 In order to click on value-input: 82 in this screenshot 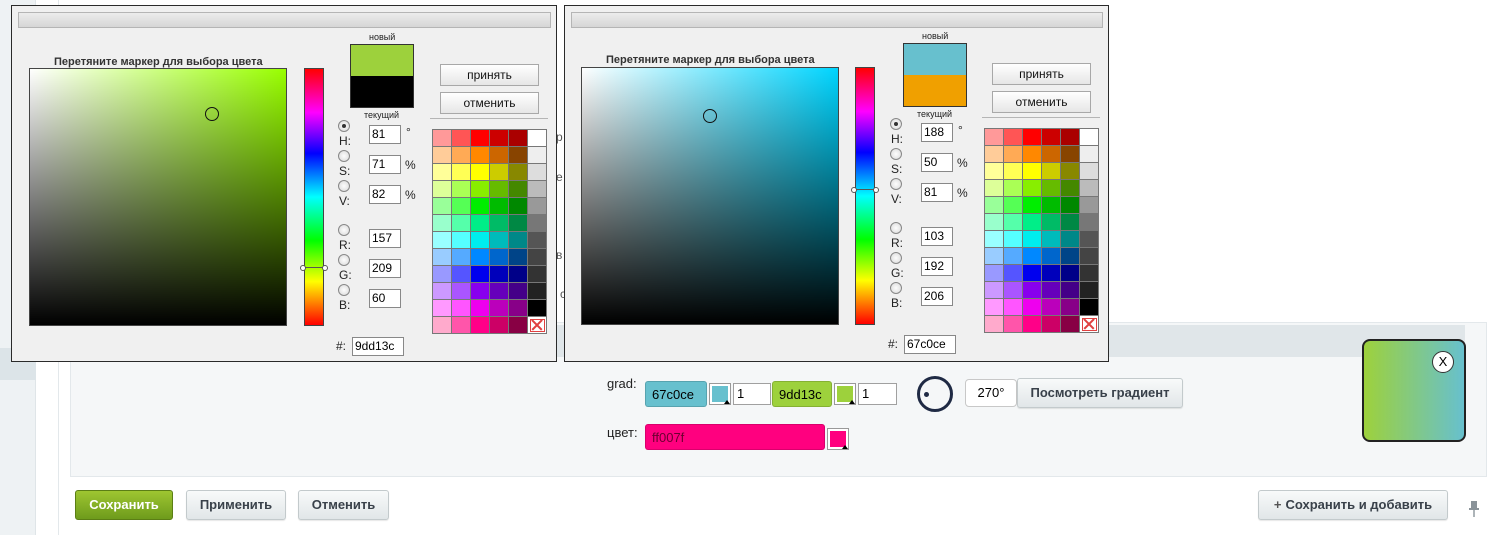, I will do `click(385, 194)`.